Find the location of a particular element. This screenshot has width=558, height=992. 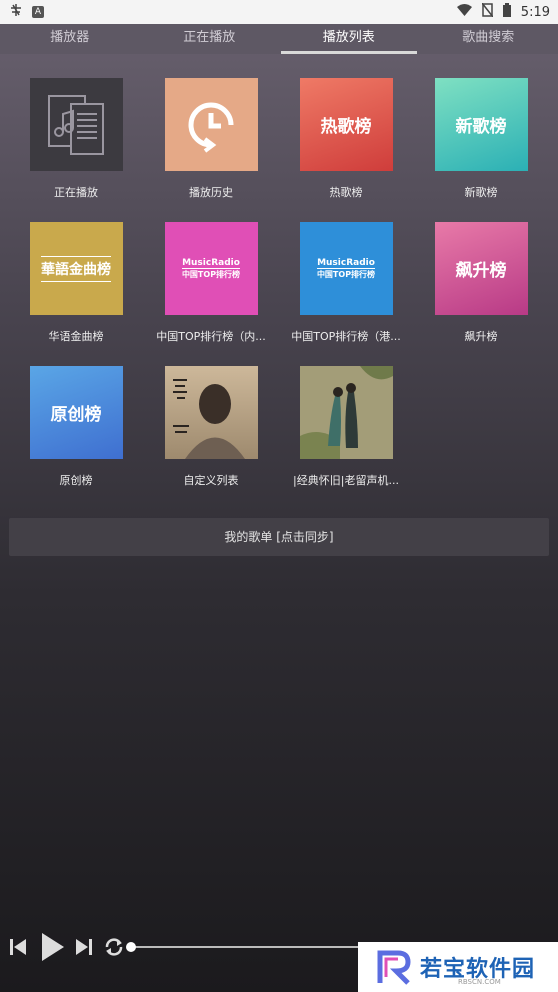

music-sheet-icon is located at coordinates (76, 124).